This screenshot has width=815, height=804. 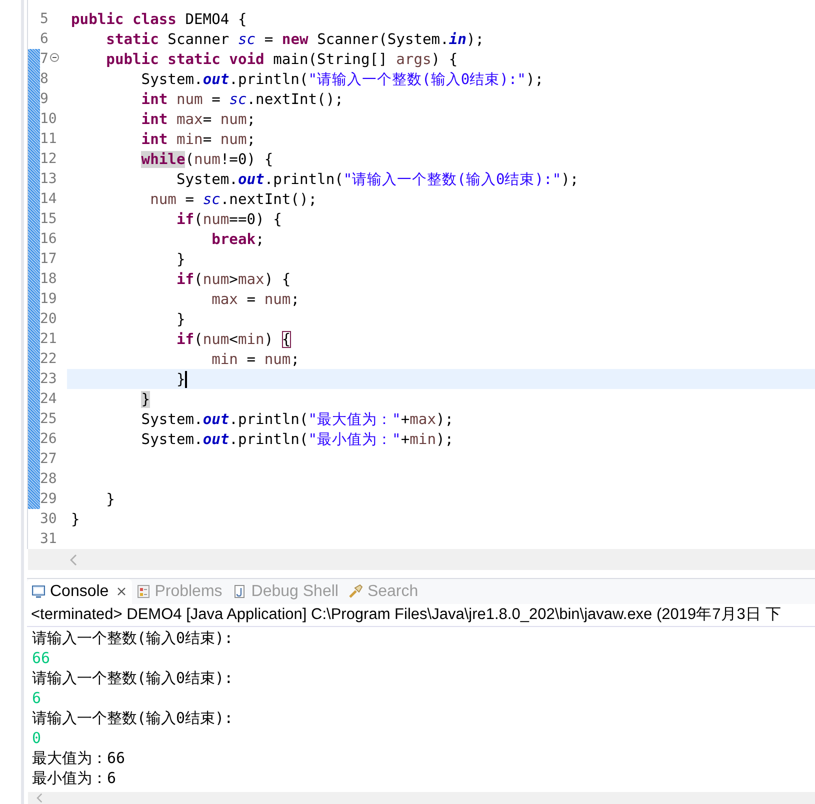 What do you see at coordinates (48, 519) in the screenshot?
I see `line-number: 30` at bounding box center [48, 519].